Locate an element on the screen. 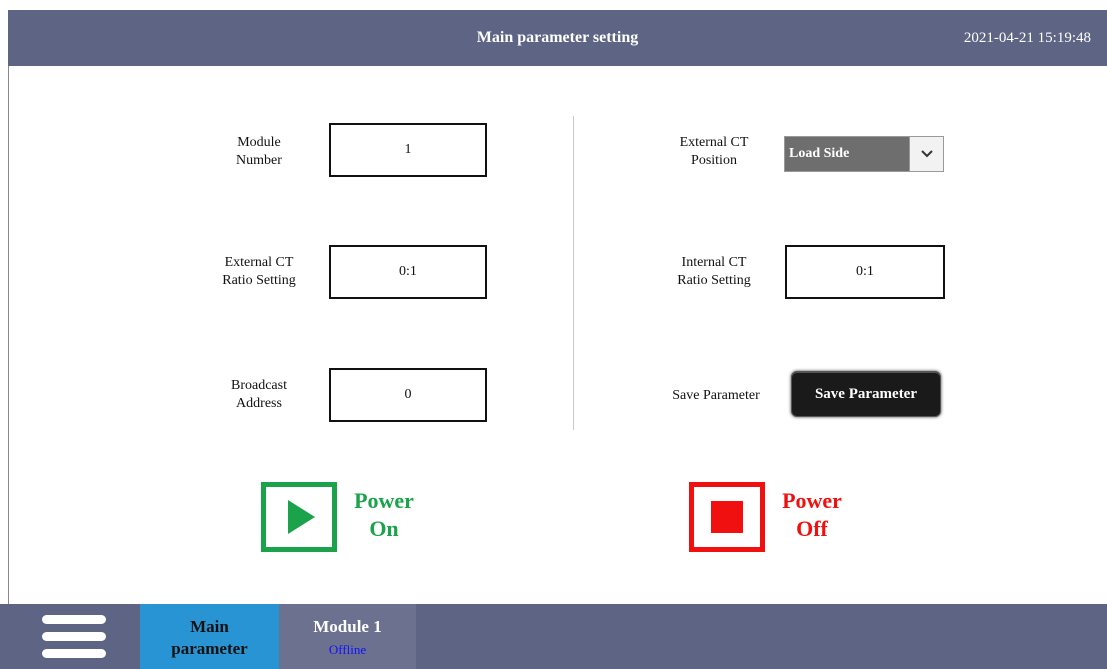 The height and width of the screenshot is (669, 1107). int-ct-ratio-field: 0:1 is located at coordinates (865, 272).